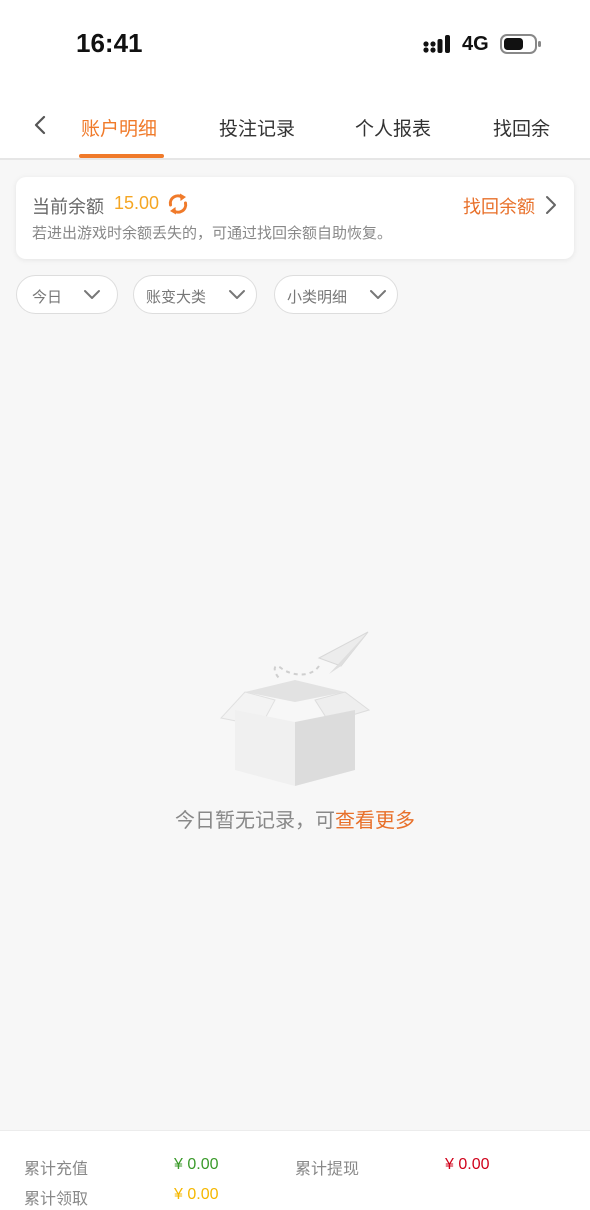 The height and width of the screenshot is (1210, 590). I want to click on balance-value: 15.00, so click(137, 203).